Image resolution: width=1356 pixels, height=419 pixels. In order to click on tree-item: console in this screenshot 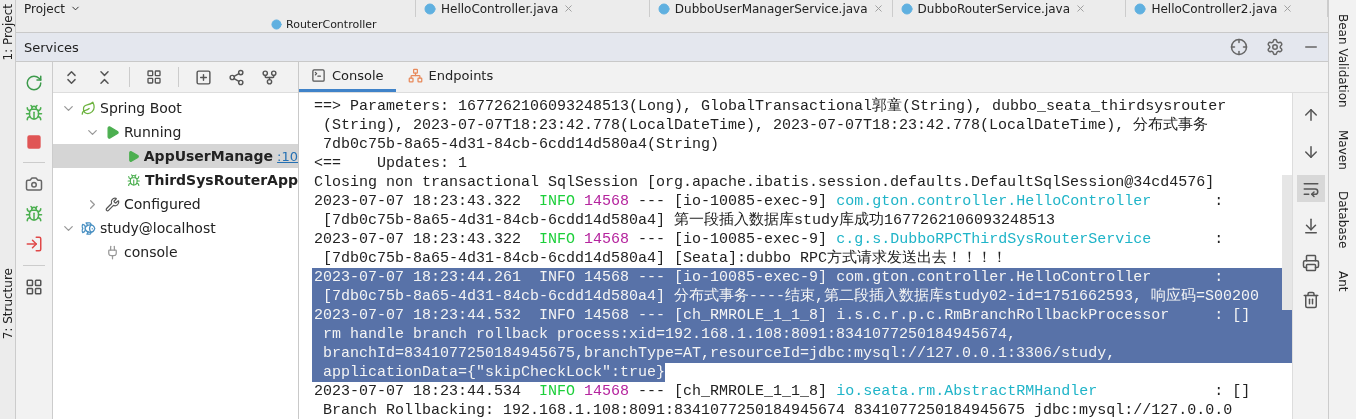, I will do `click(175, 252)`.